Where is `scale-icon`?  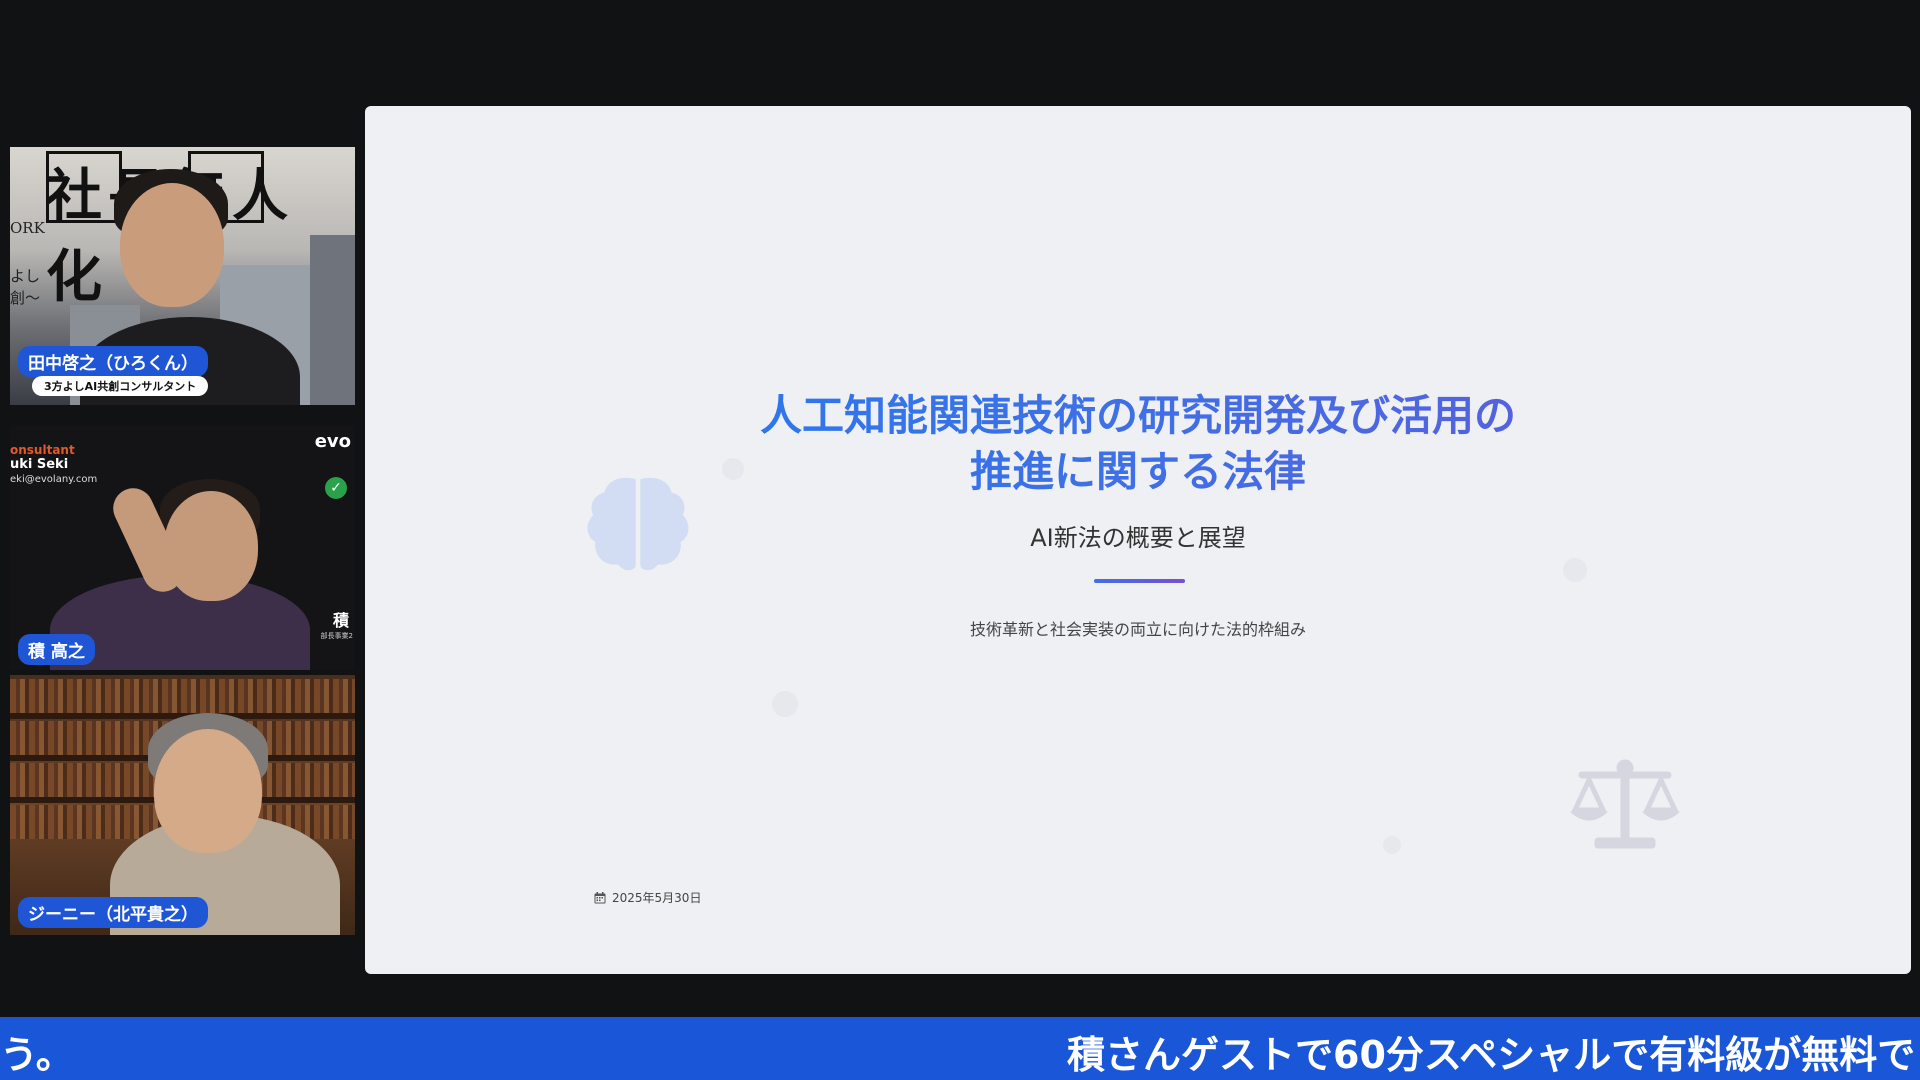
scale-icon is located at coordinates (1625, 804).